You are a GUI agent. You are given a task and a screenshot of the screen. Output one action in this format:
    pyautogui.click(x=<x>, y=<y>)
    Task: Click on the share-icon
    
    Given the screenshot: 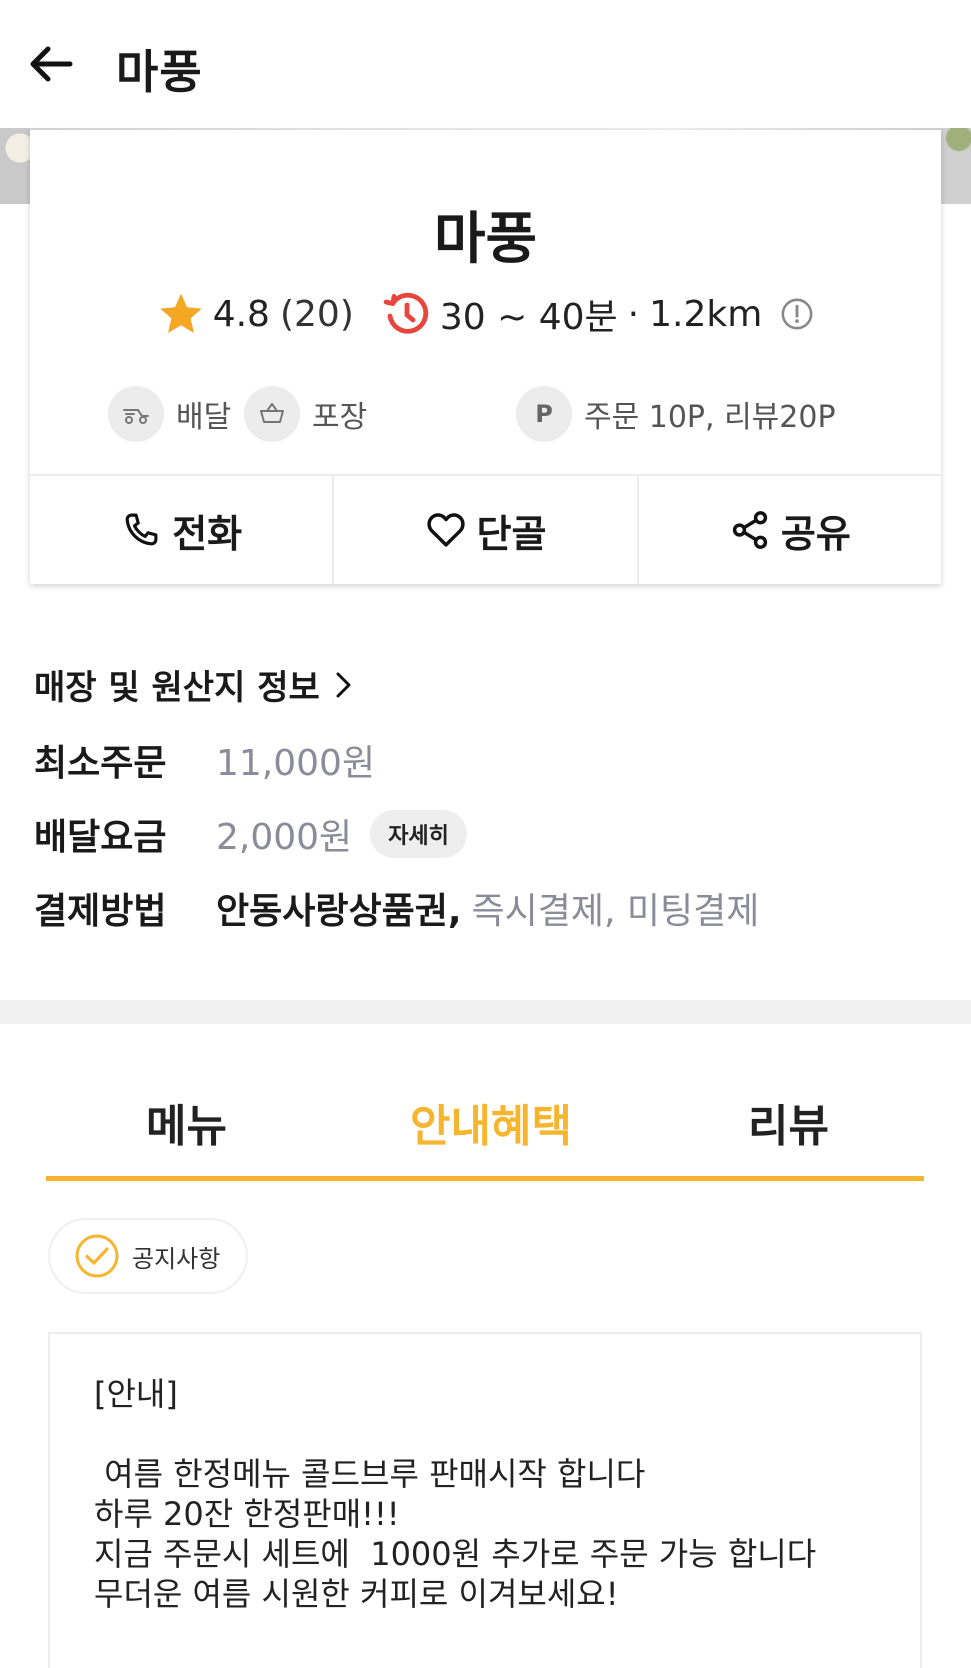 What is the action you would take?
    pyautogui.click(x=750, y=530)
    